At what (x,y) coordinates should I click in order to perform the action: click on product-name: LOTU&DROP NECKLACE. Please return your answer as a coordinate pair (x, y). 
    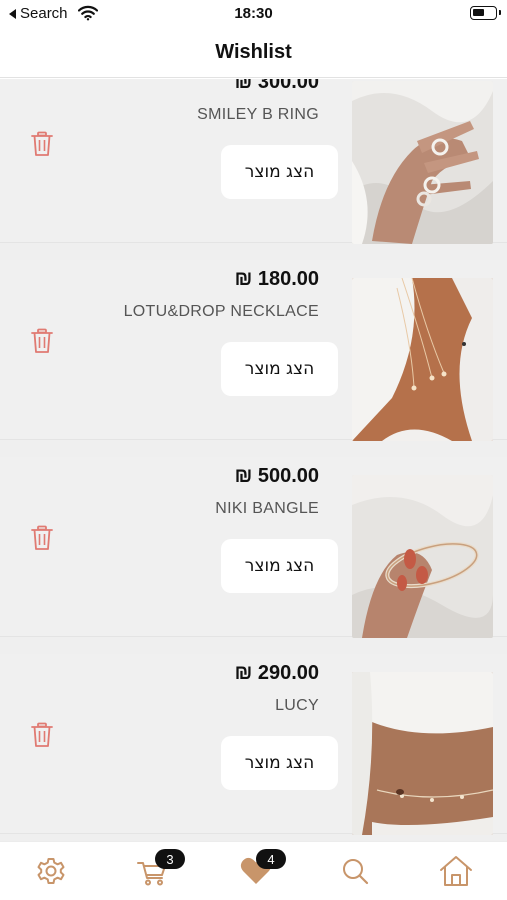
    Looking at the image, I should click on (221, 311).